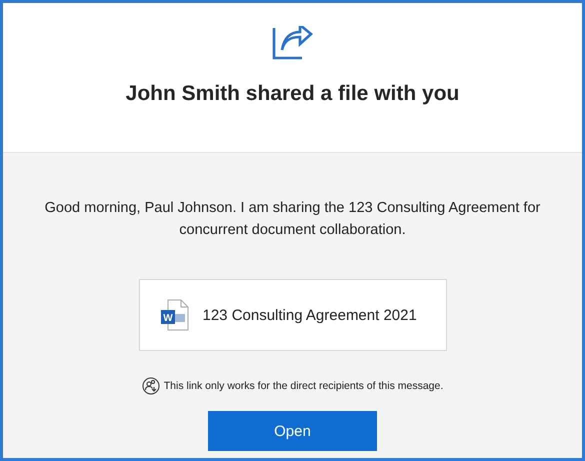  What do you see at coordinates (151, 386) in the screenshot?
I see `people-icon` at bounding box center [151, 386].